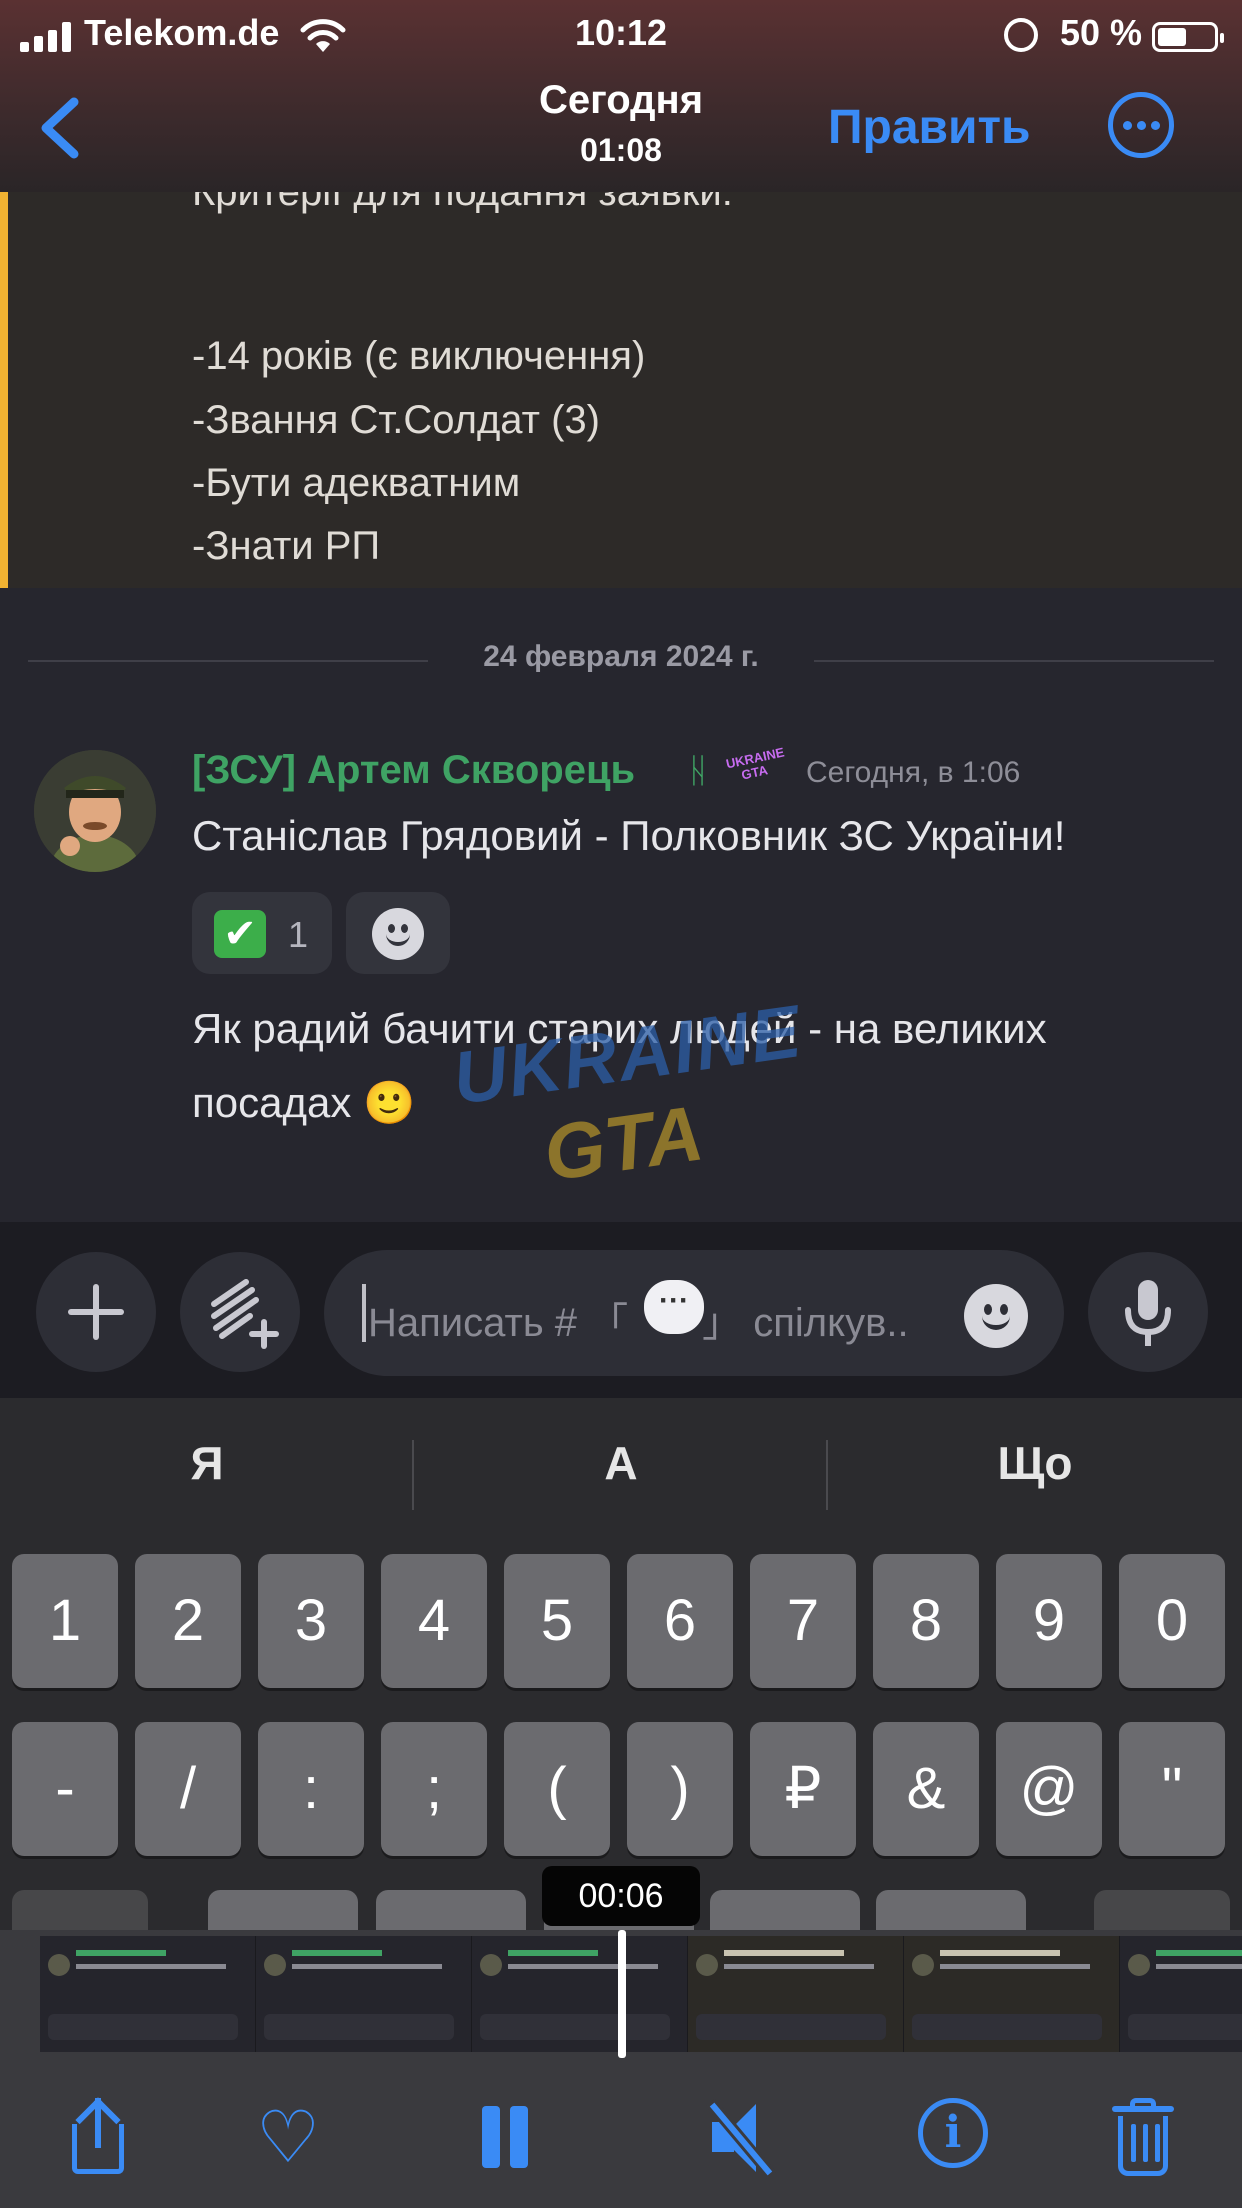  I want to click on key-0: 0, so click(1172, 1621).